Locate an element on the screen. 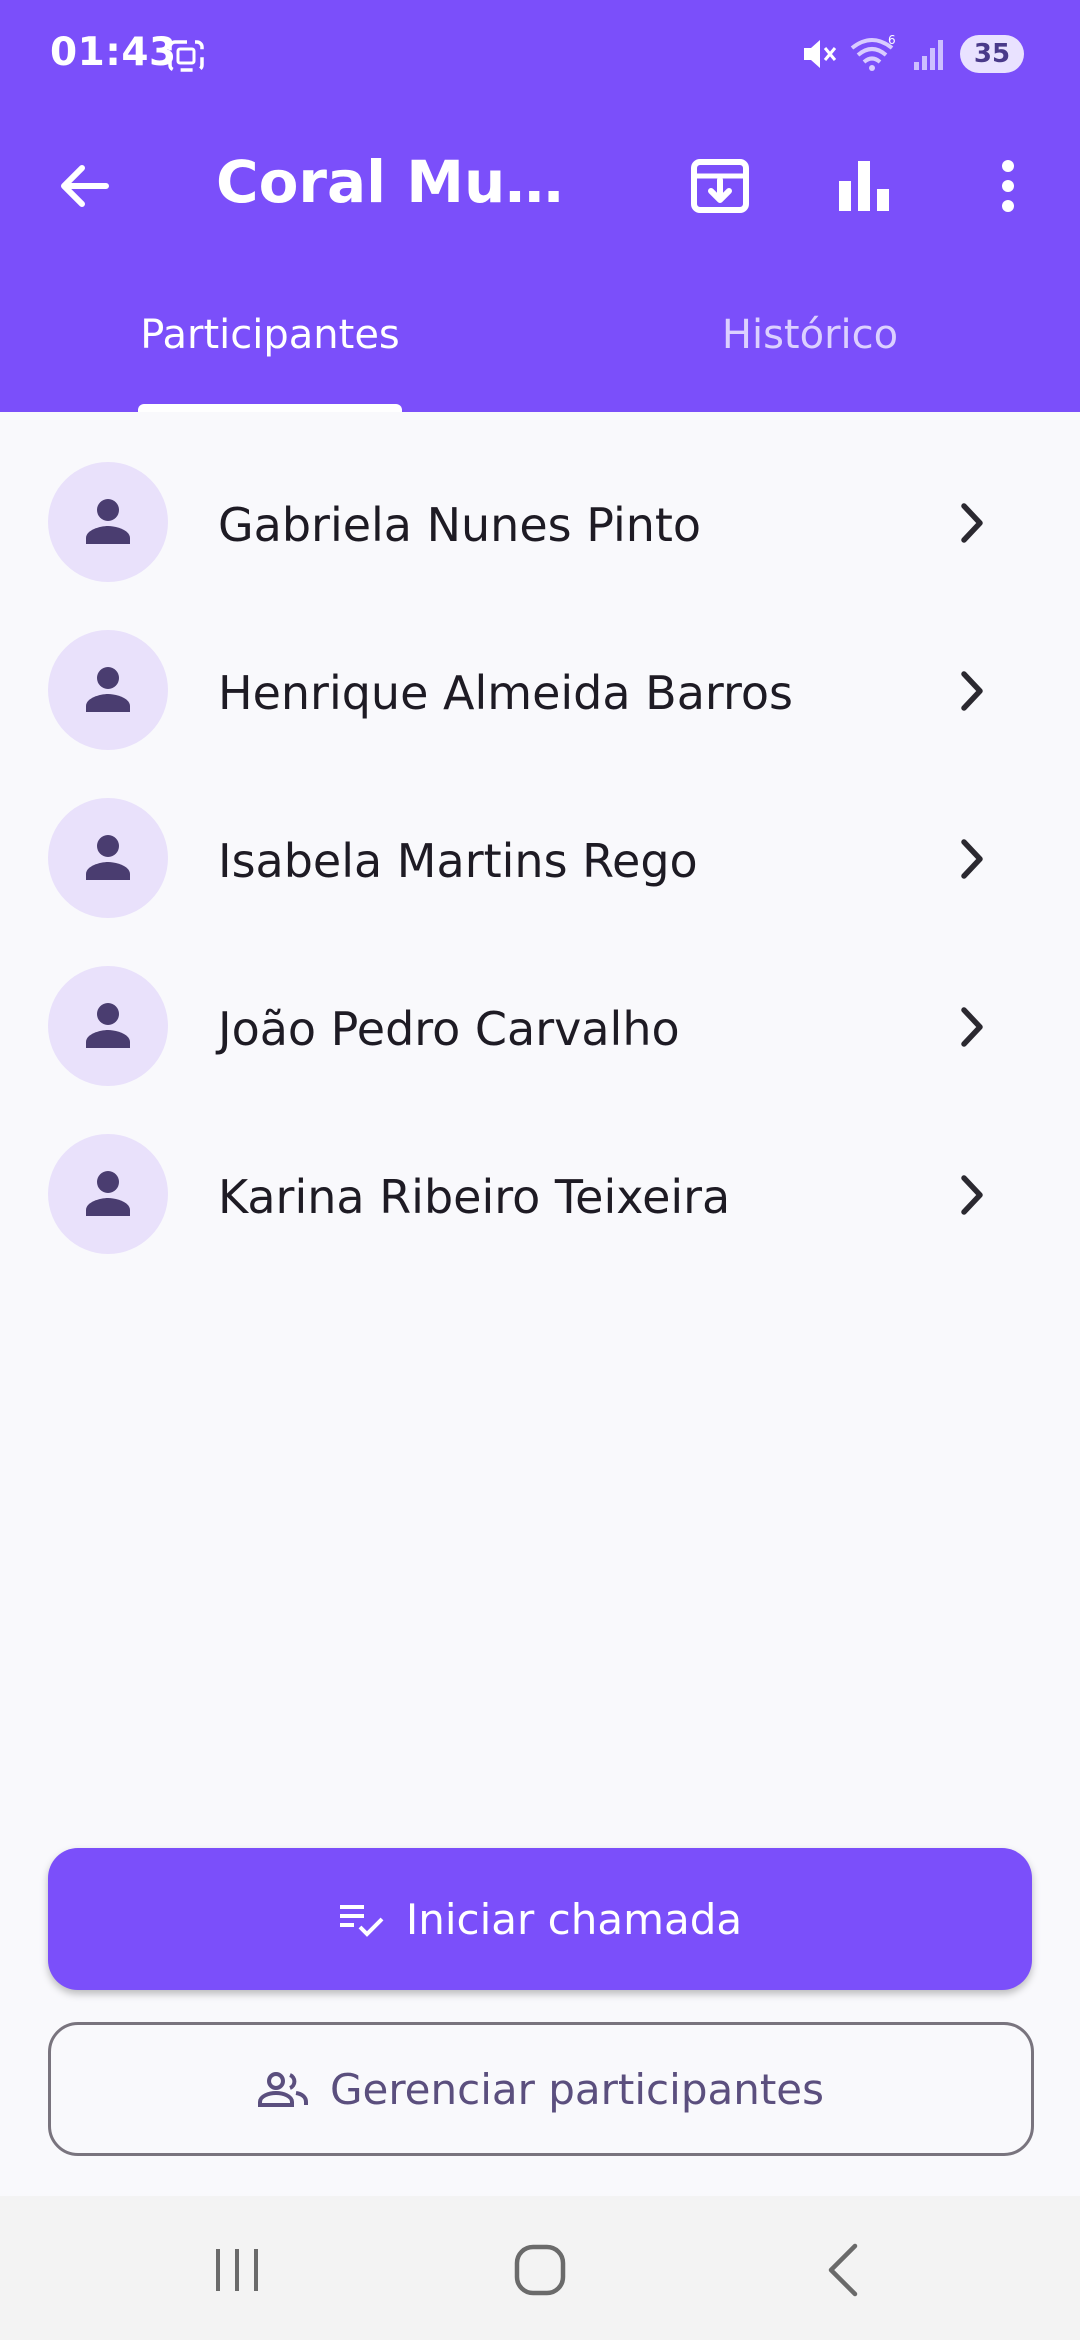 The image size is (1080, 2340). back-chevron-icon is located at coordinates (843, 2270).